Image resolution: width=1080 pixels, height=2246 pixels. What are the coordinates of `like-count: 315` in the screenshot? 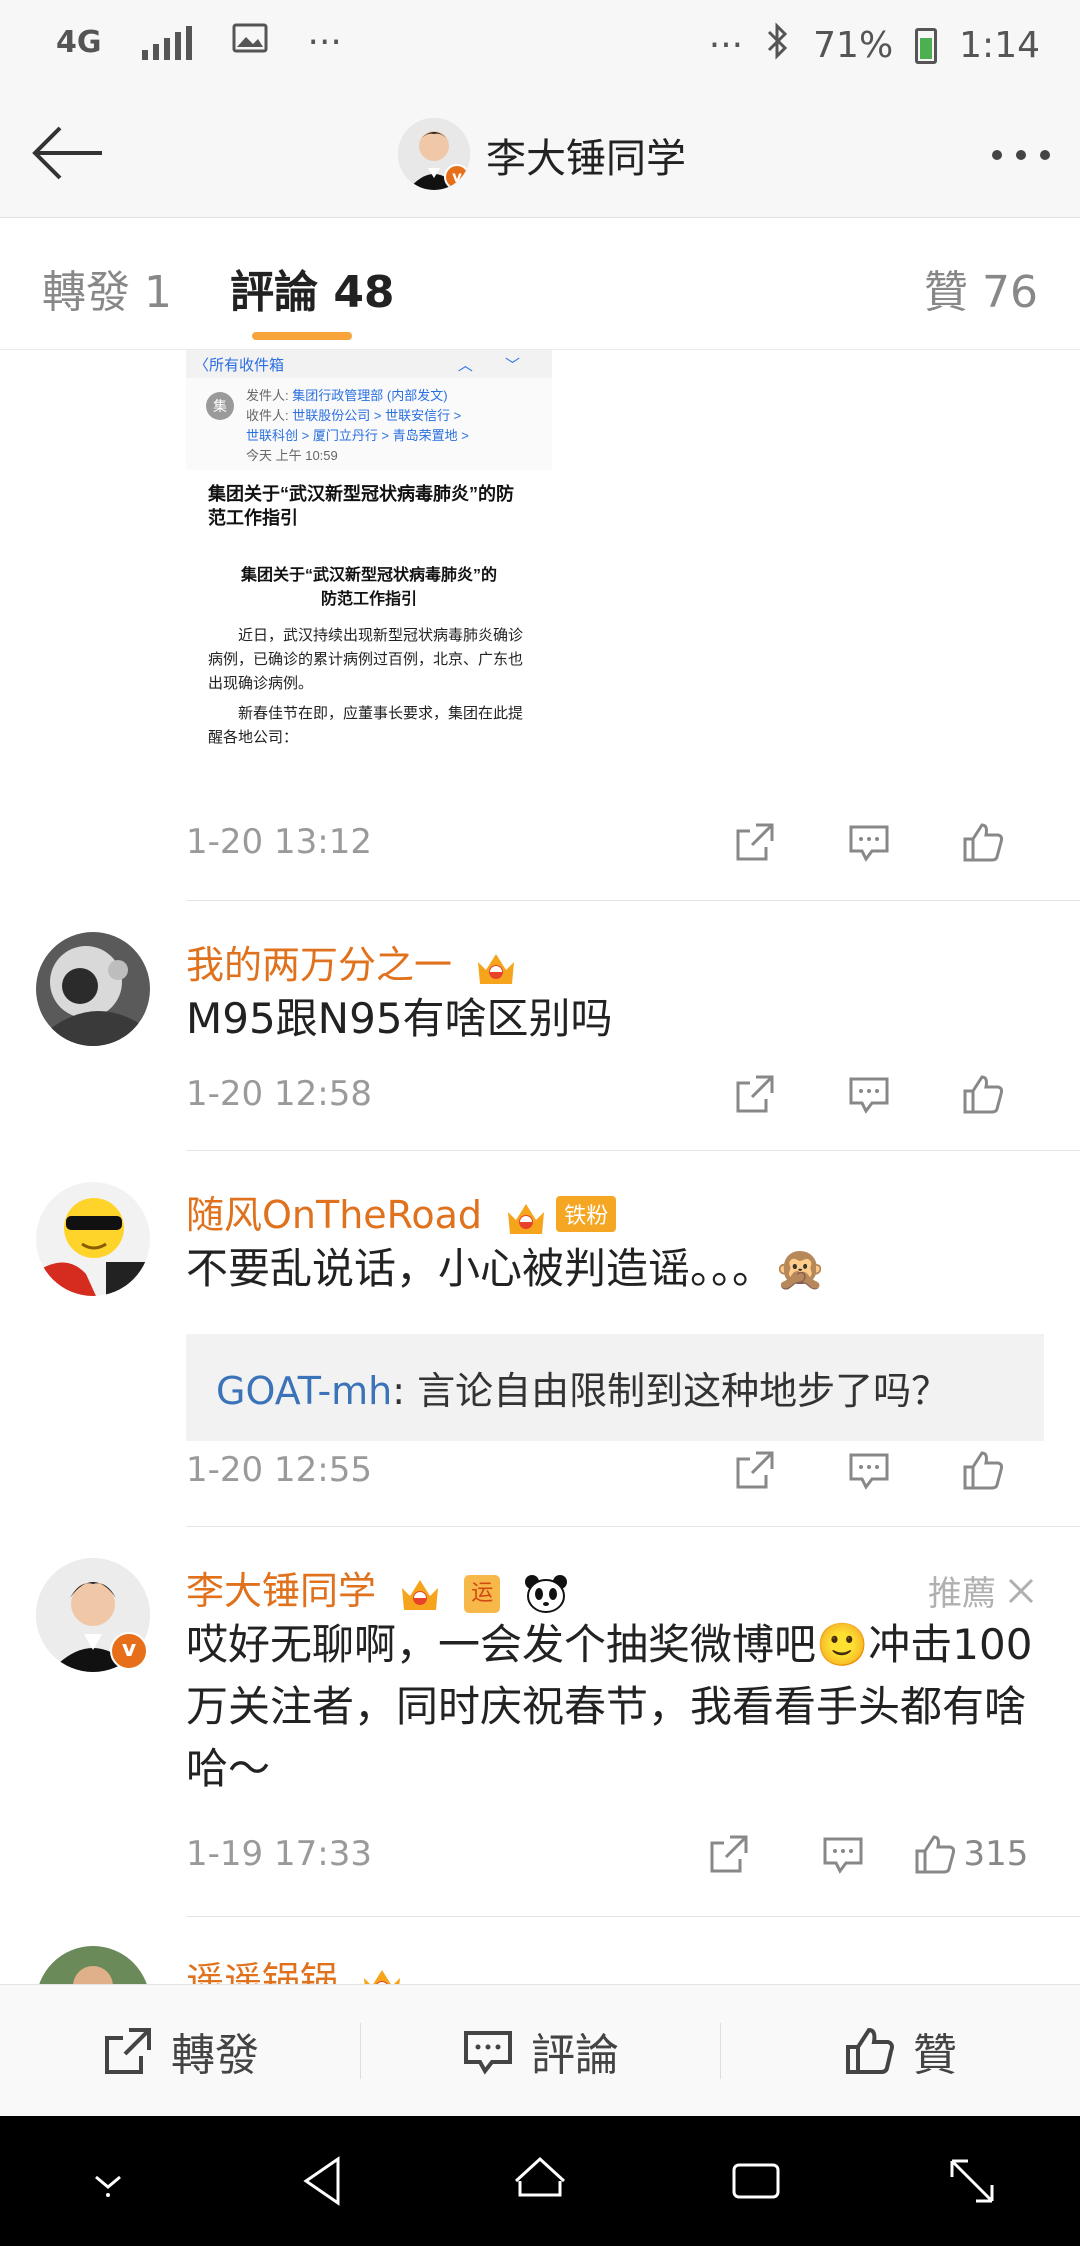 It's located at (996, 1854).